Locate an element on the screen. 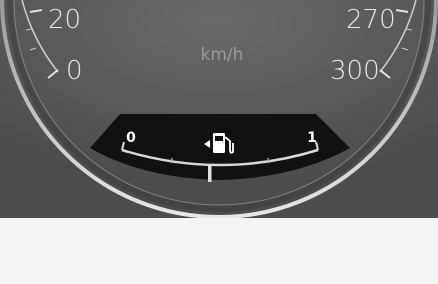  fuel-gauge-needle is located at coordinates (210, 173).